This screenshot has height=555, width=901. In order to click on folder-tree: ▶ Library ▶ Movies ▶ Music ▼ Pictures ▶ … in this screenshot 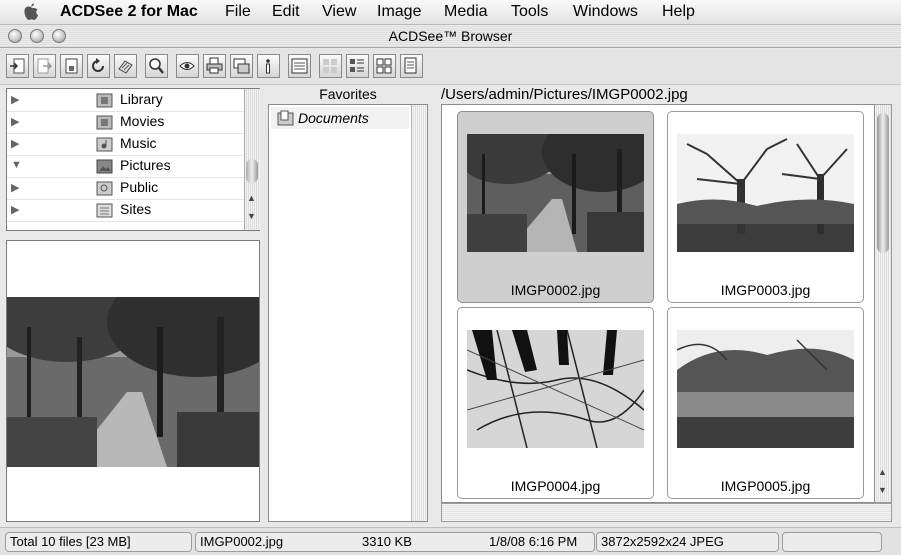, I will do `click(133, 159)`.